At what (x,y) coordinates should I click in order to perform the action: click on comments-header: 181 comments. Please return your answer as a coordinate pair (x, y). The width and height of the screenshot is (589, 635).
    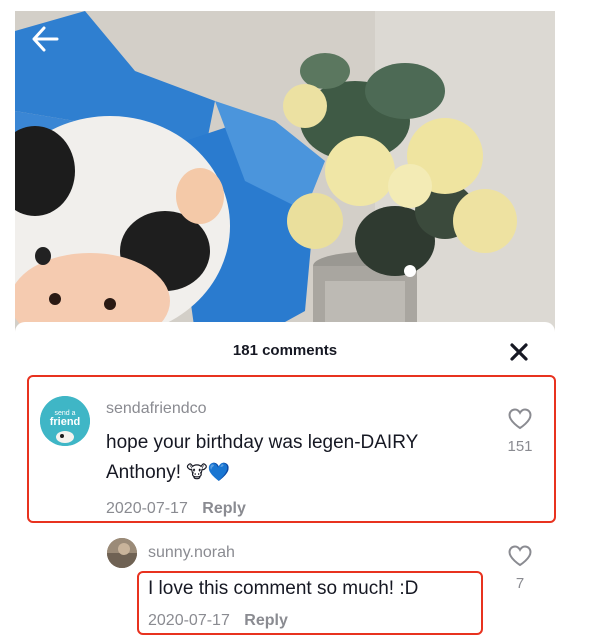
    Looking at the image, I should click on (285, 350).